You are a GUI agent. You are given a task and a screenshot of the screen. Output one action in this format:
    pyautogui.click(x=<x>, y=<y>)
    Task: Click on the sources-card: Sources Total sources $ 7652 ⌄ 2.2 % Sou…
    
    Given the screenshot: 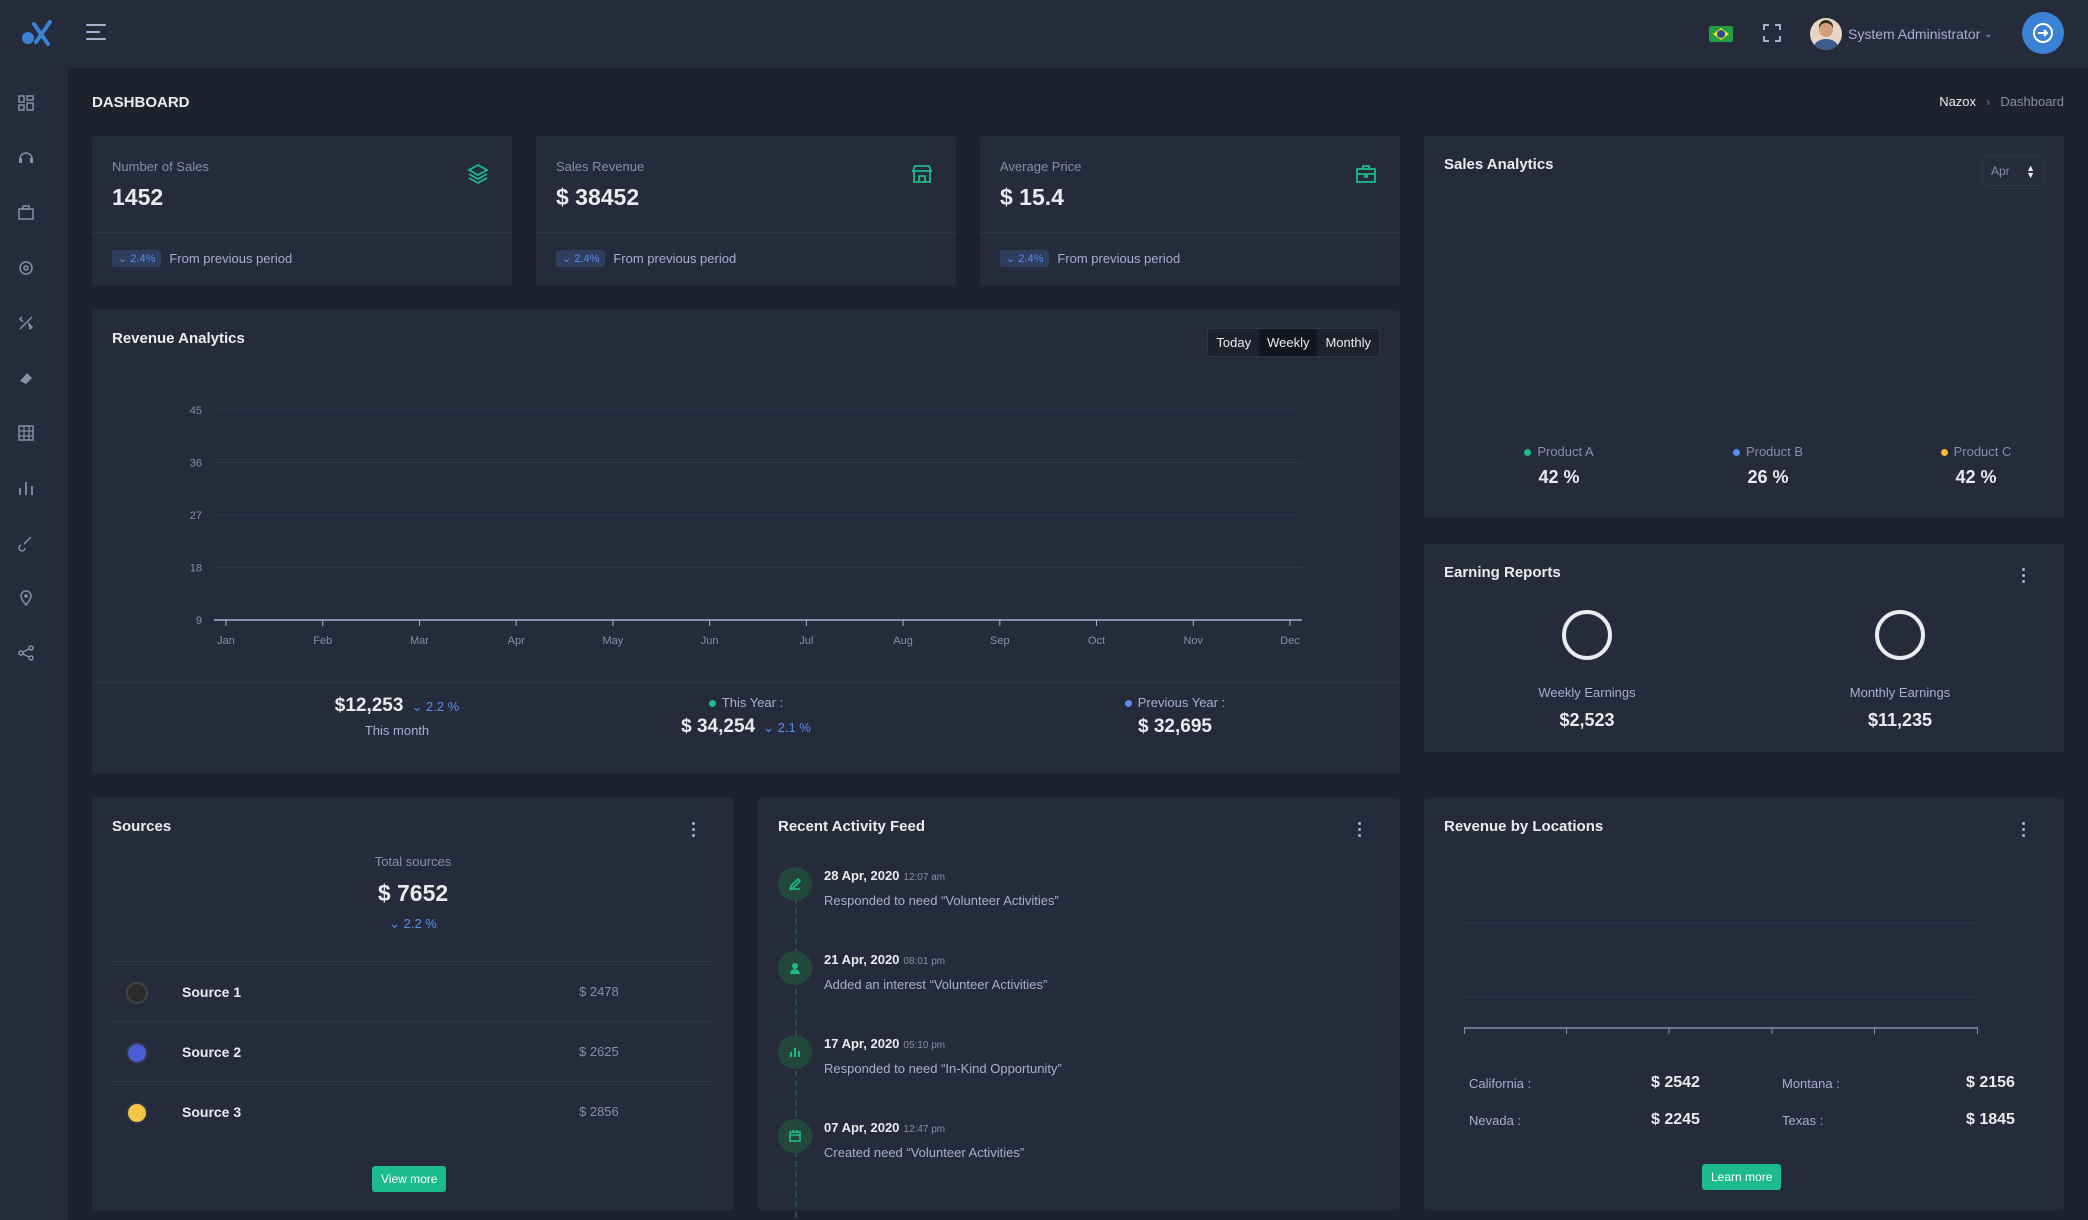 What is the action you would take?
    pyautogui.click(x=413, y=1004)
    